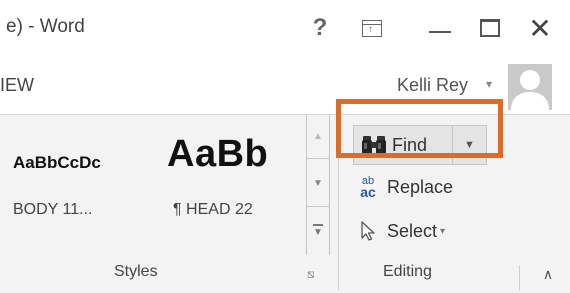 This screenshot has height=293, width=570. I want to click on user-avatar-icon, so click(530, 87).